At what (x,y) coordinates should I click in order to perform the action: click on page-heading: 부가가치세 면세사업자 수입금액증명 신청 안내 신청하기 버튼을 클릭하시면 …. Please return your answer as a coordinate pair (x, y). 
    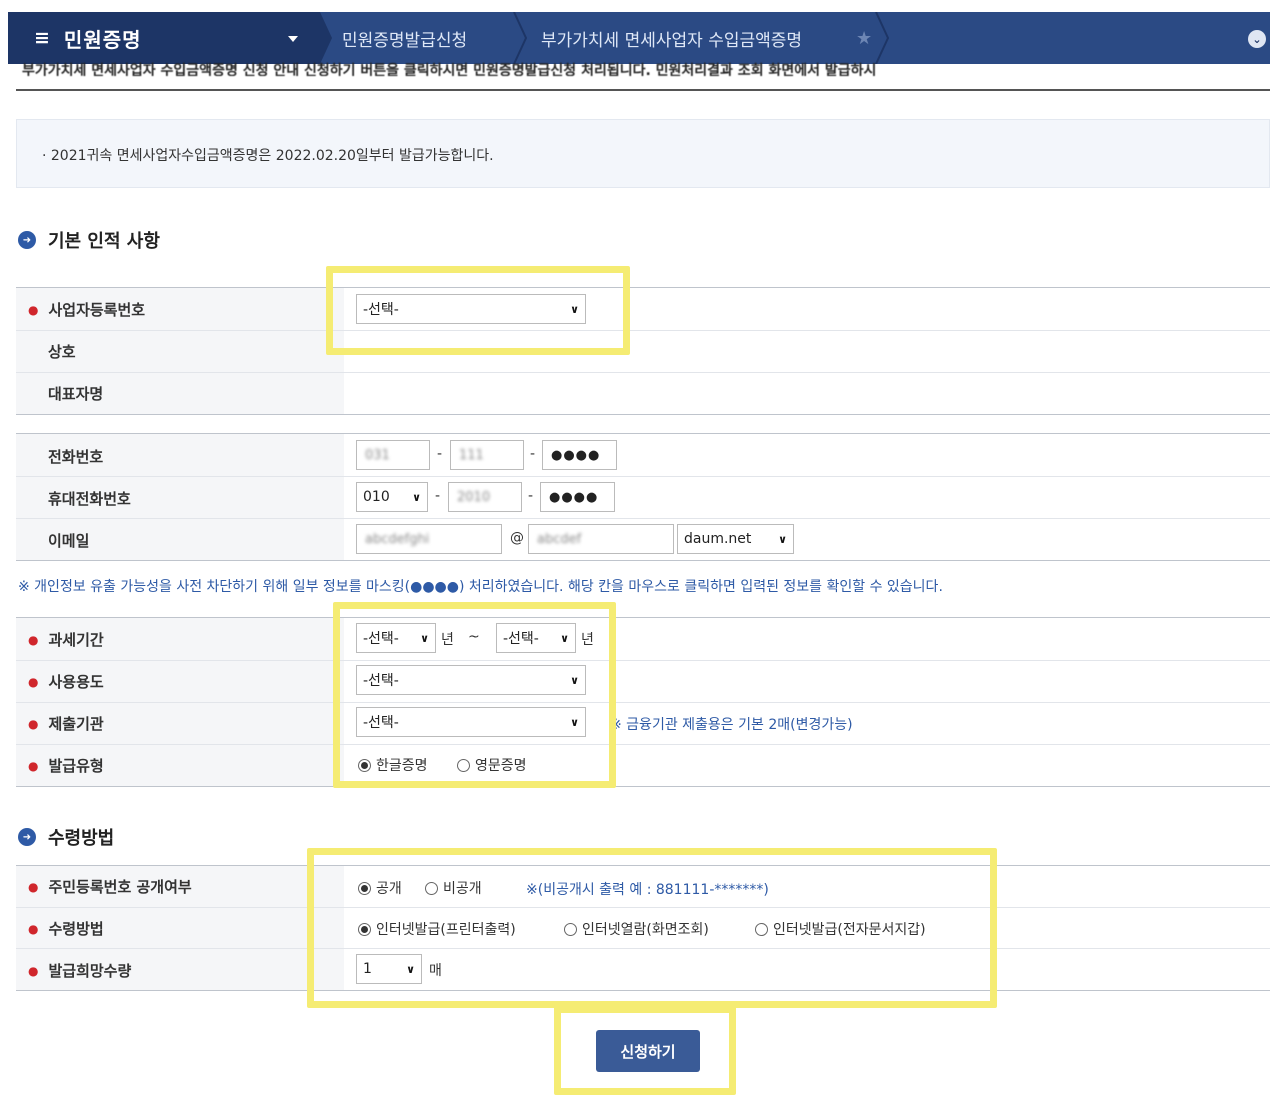
    Looking at the image, I should click on (622, 68).